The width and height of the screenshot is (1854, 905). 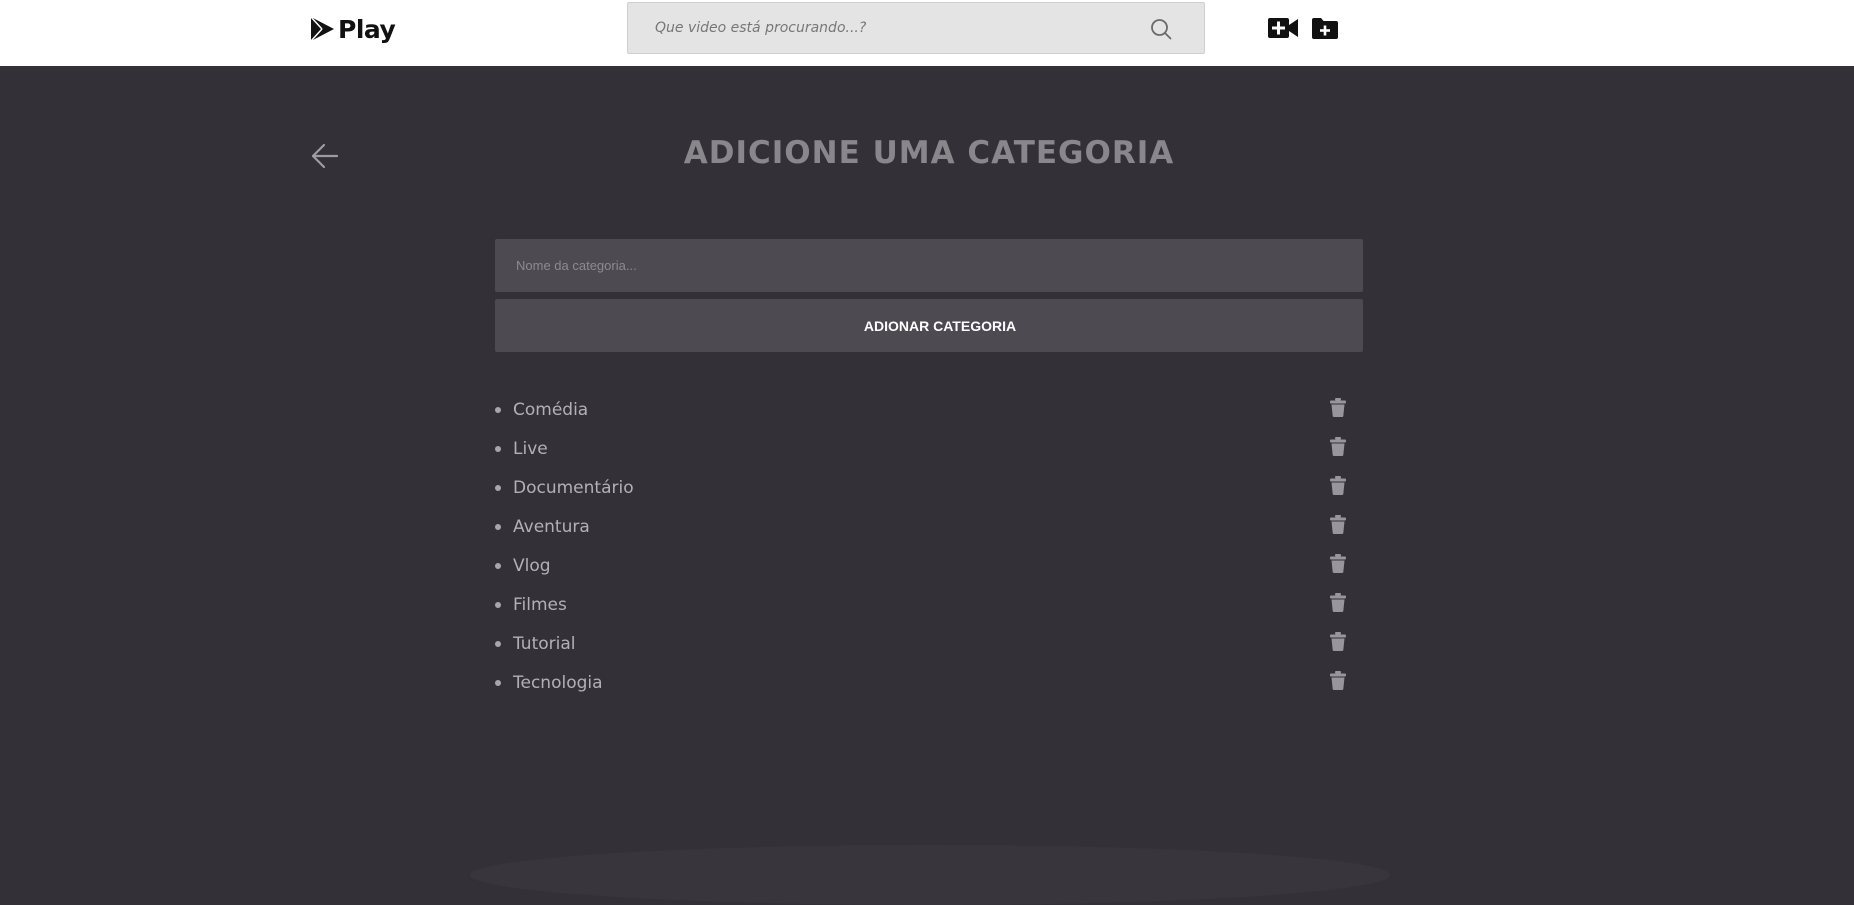 I want to click on logo-text: Play, so click(x=367, y=29).